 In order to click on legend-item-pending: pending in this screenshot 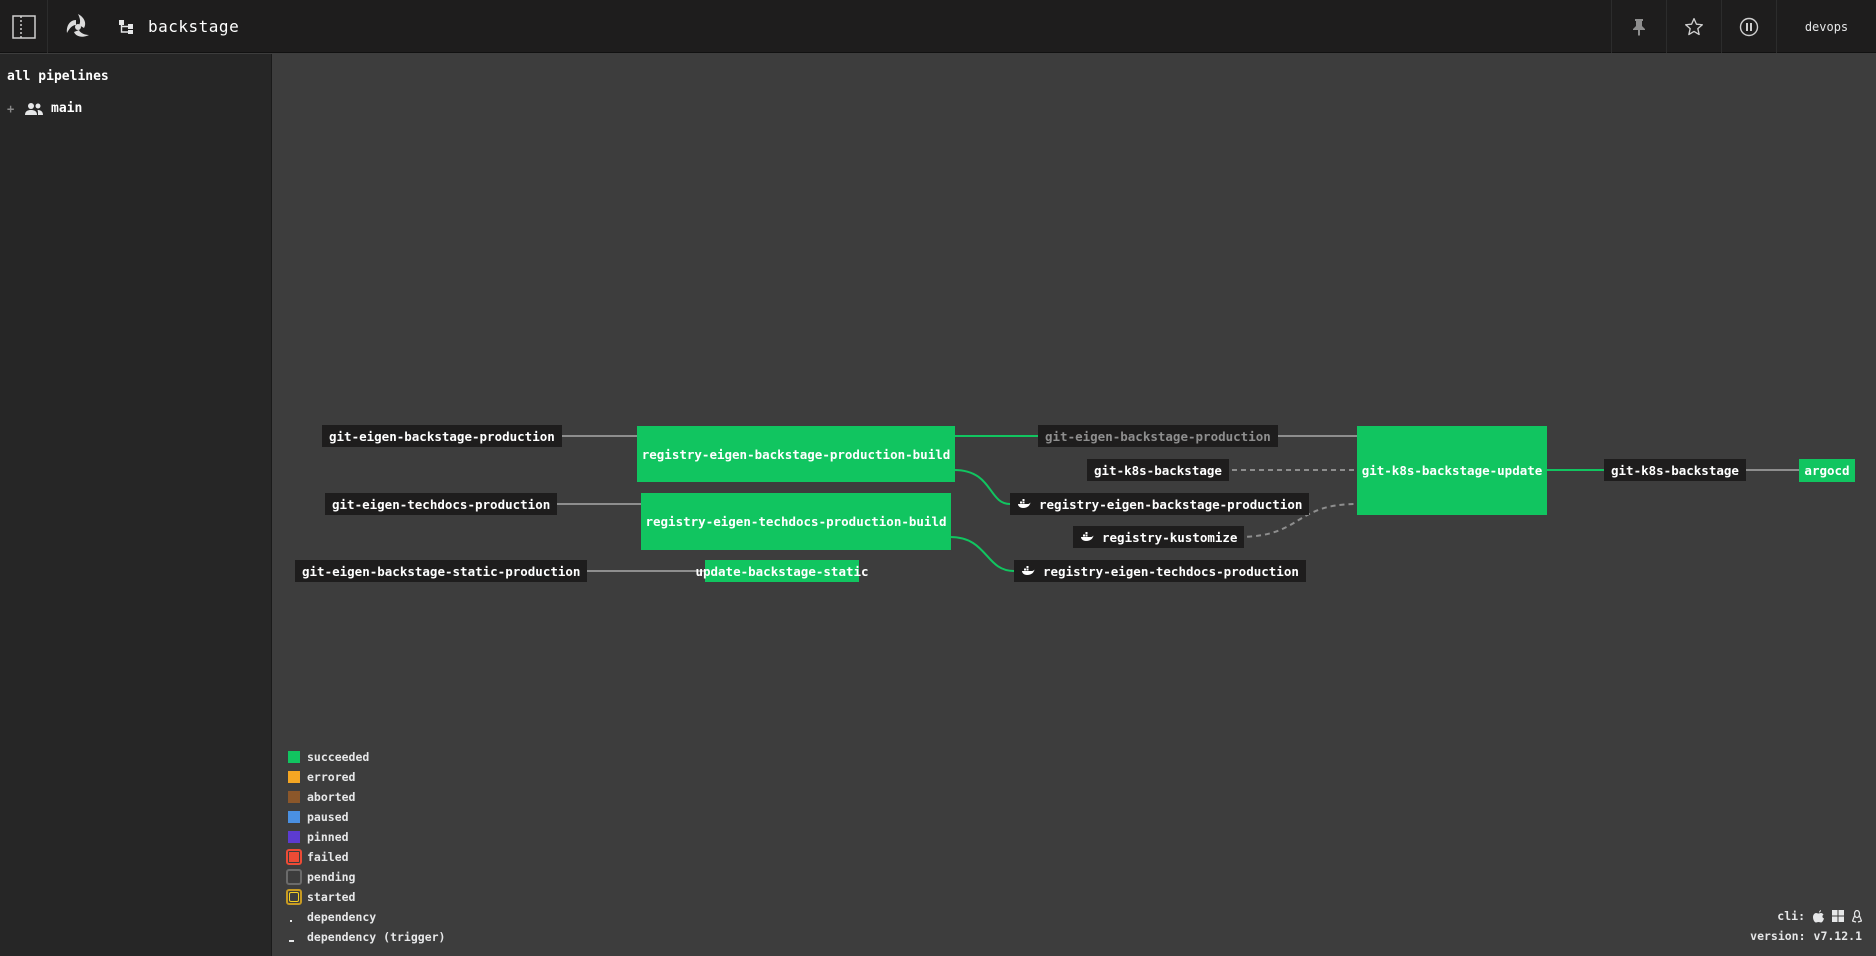, I will do `click(365, 877)`.